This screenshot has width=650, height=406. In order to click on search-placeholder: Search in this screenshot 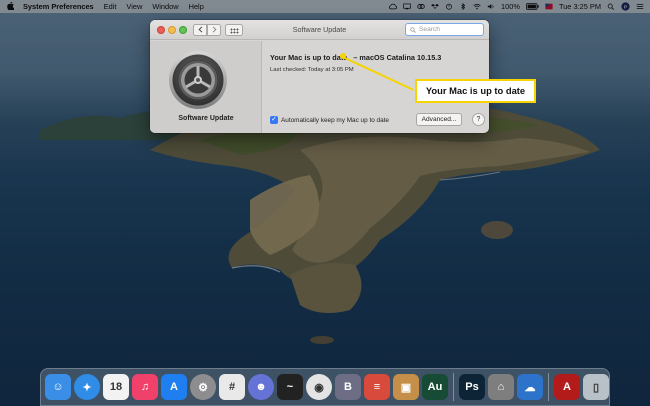, I will do `click(429, 29)`.